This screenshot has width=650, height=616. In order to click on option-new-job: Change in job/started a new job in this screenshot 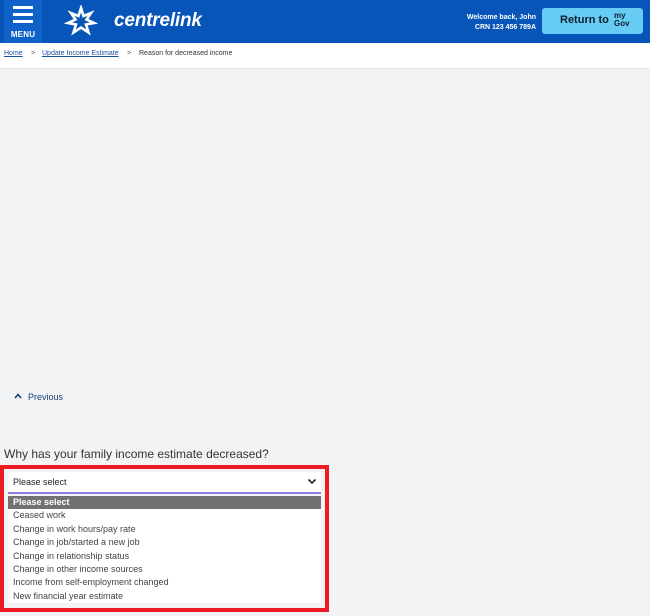, I will do `click(164, 542)`.